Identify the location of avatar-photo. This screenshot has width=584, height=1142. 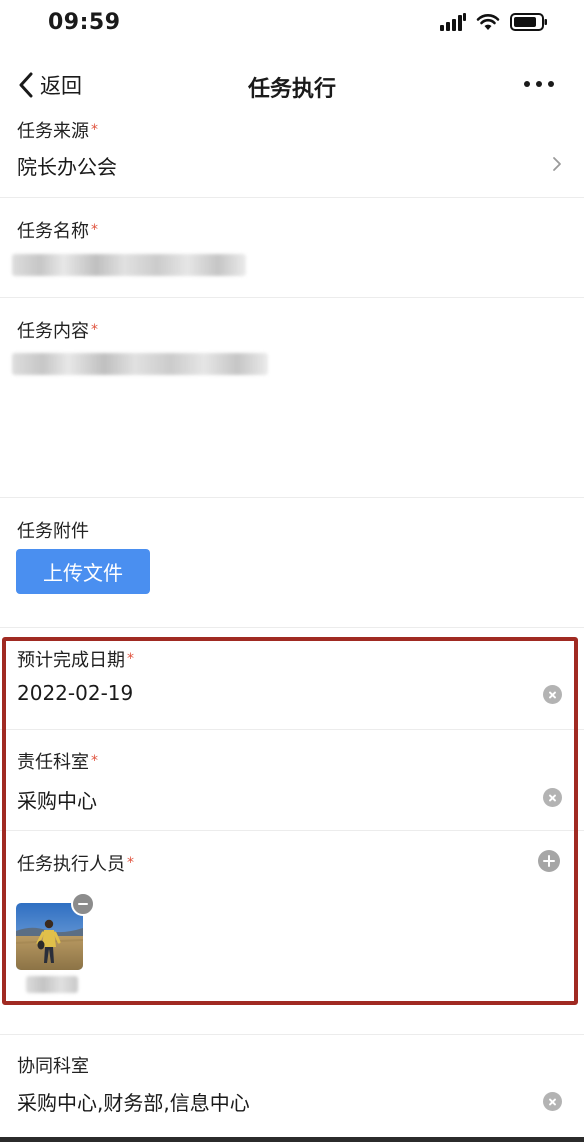
(49, 936).